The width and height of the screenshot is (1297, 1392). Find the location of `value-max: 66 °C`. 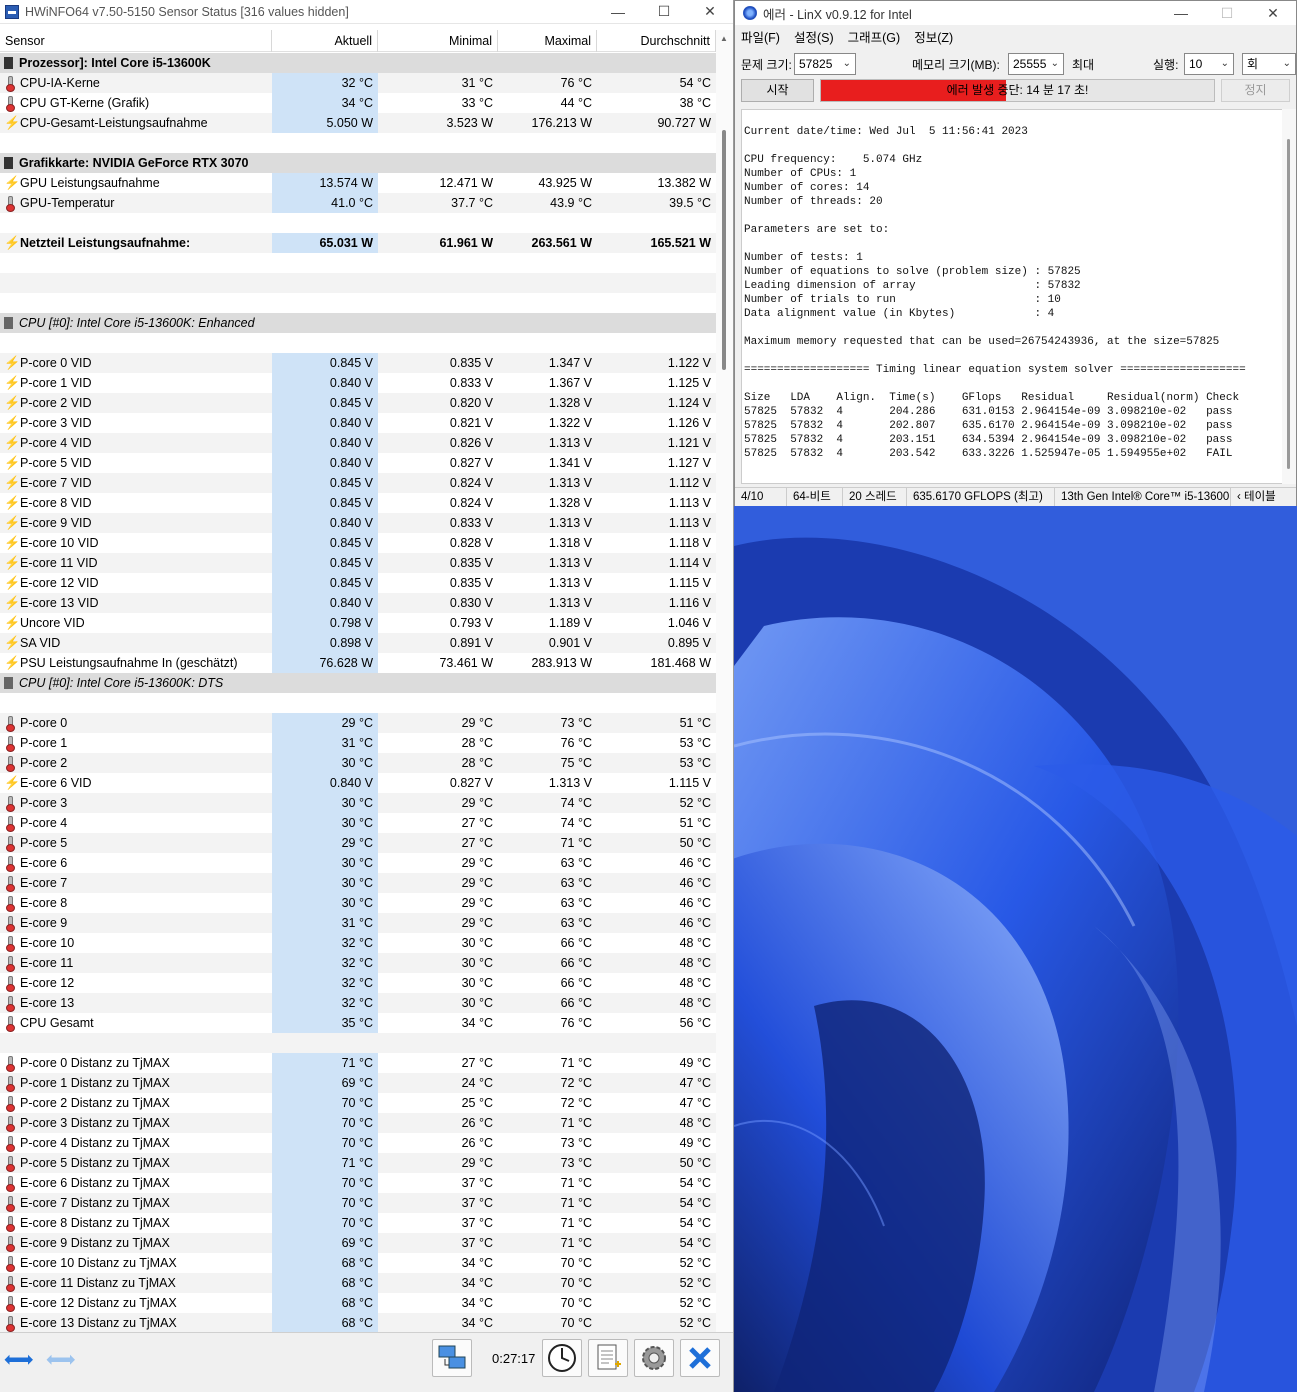

value-max: 66 °C is located at coordinates (547, 963).